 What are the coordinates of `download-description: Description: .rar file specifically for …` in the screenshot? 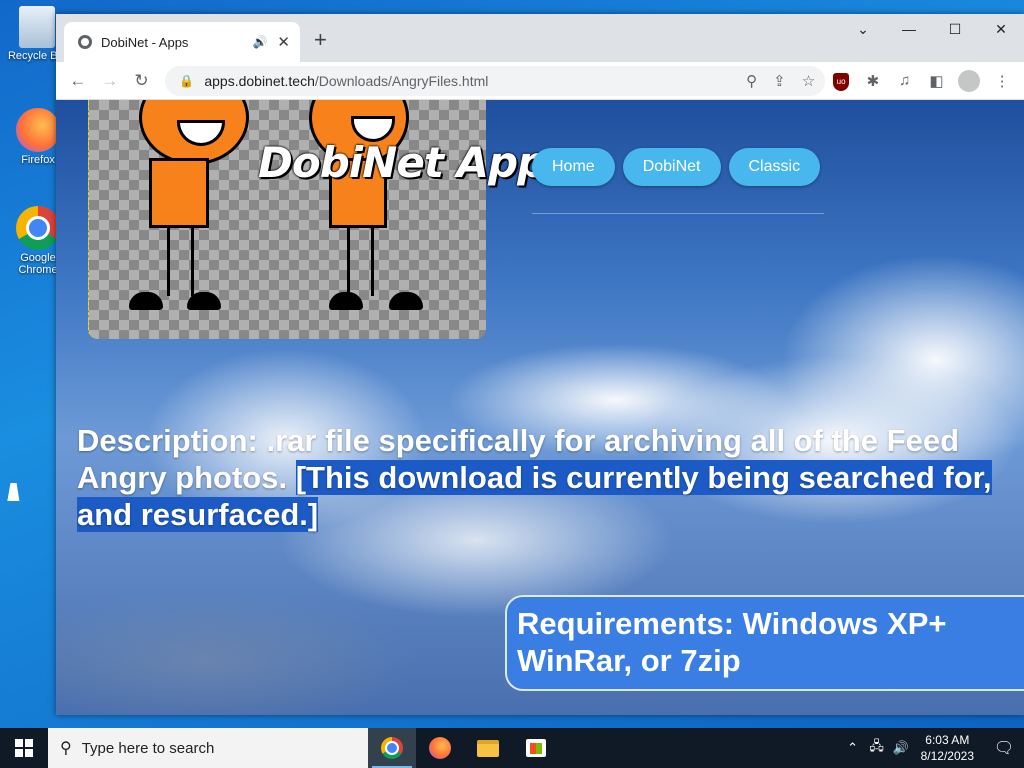 It's located at (550, 477).